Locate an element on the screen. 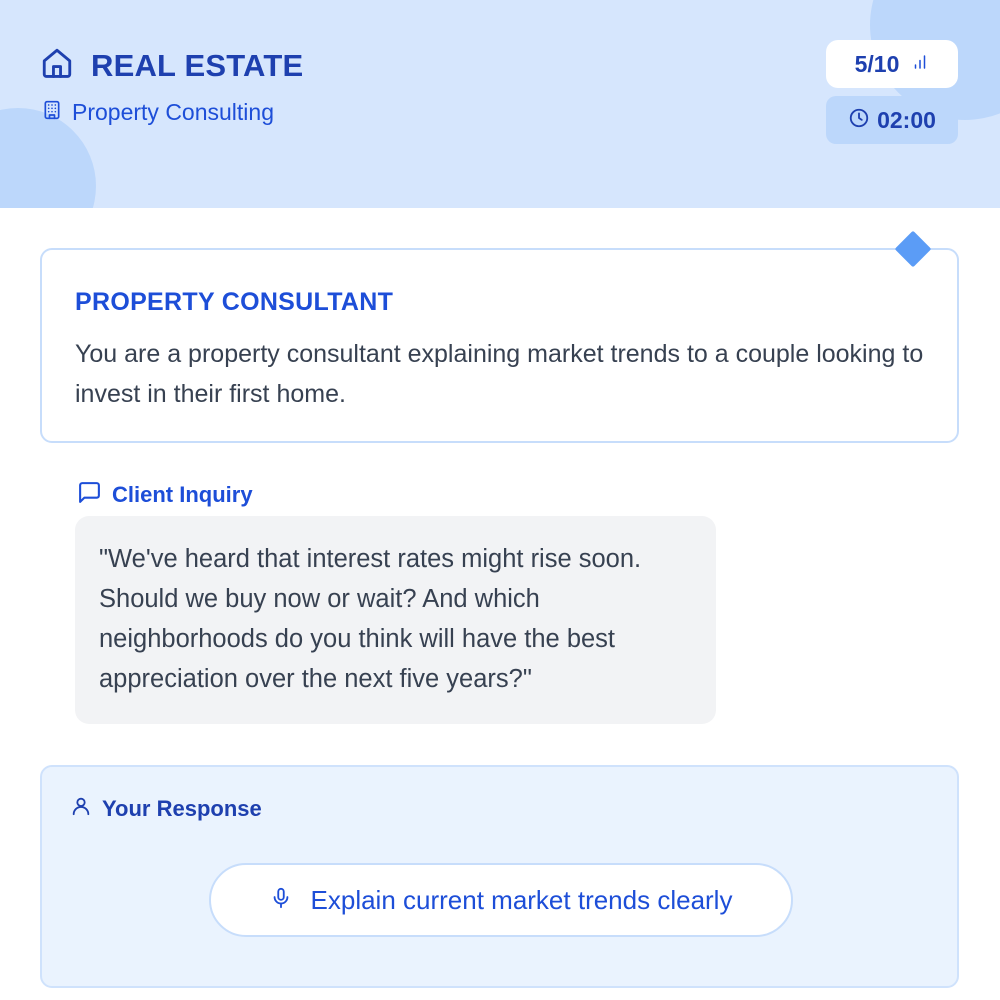 The width and height of the screenshot is (1000, 1000). progress-badge: 5/10 is located at coordinates (892, 64).